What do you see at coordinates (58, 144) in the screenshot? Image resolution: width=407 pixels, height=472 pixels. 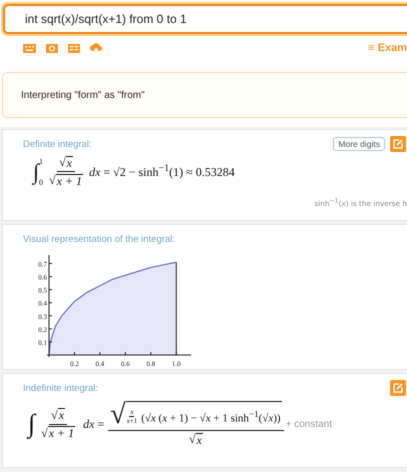 I see `pod-title: Definite integral:` at bounding box center [58, 144].